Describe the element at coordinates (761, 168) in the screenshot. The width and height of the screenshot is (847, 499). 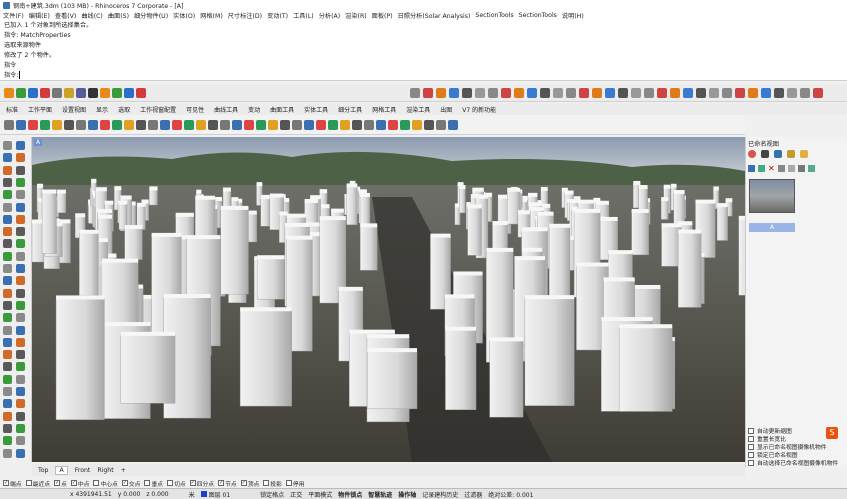
I see `update-icon` at that location.